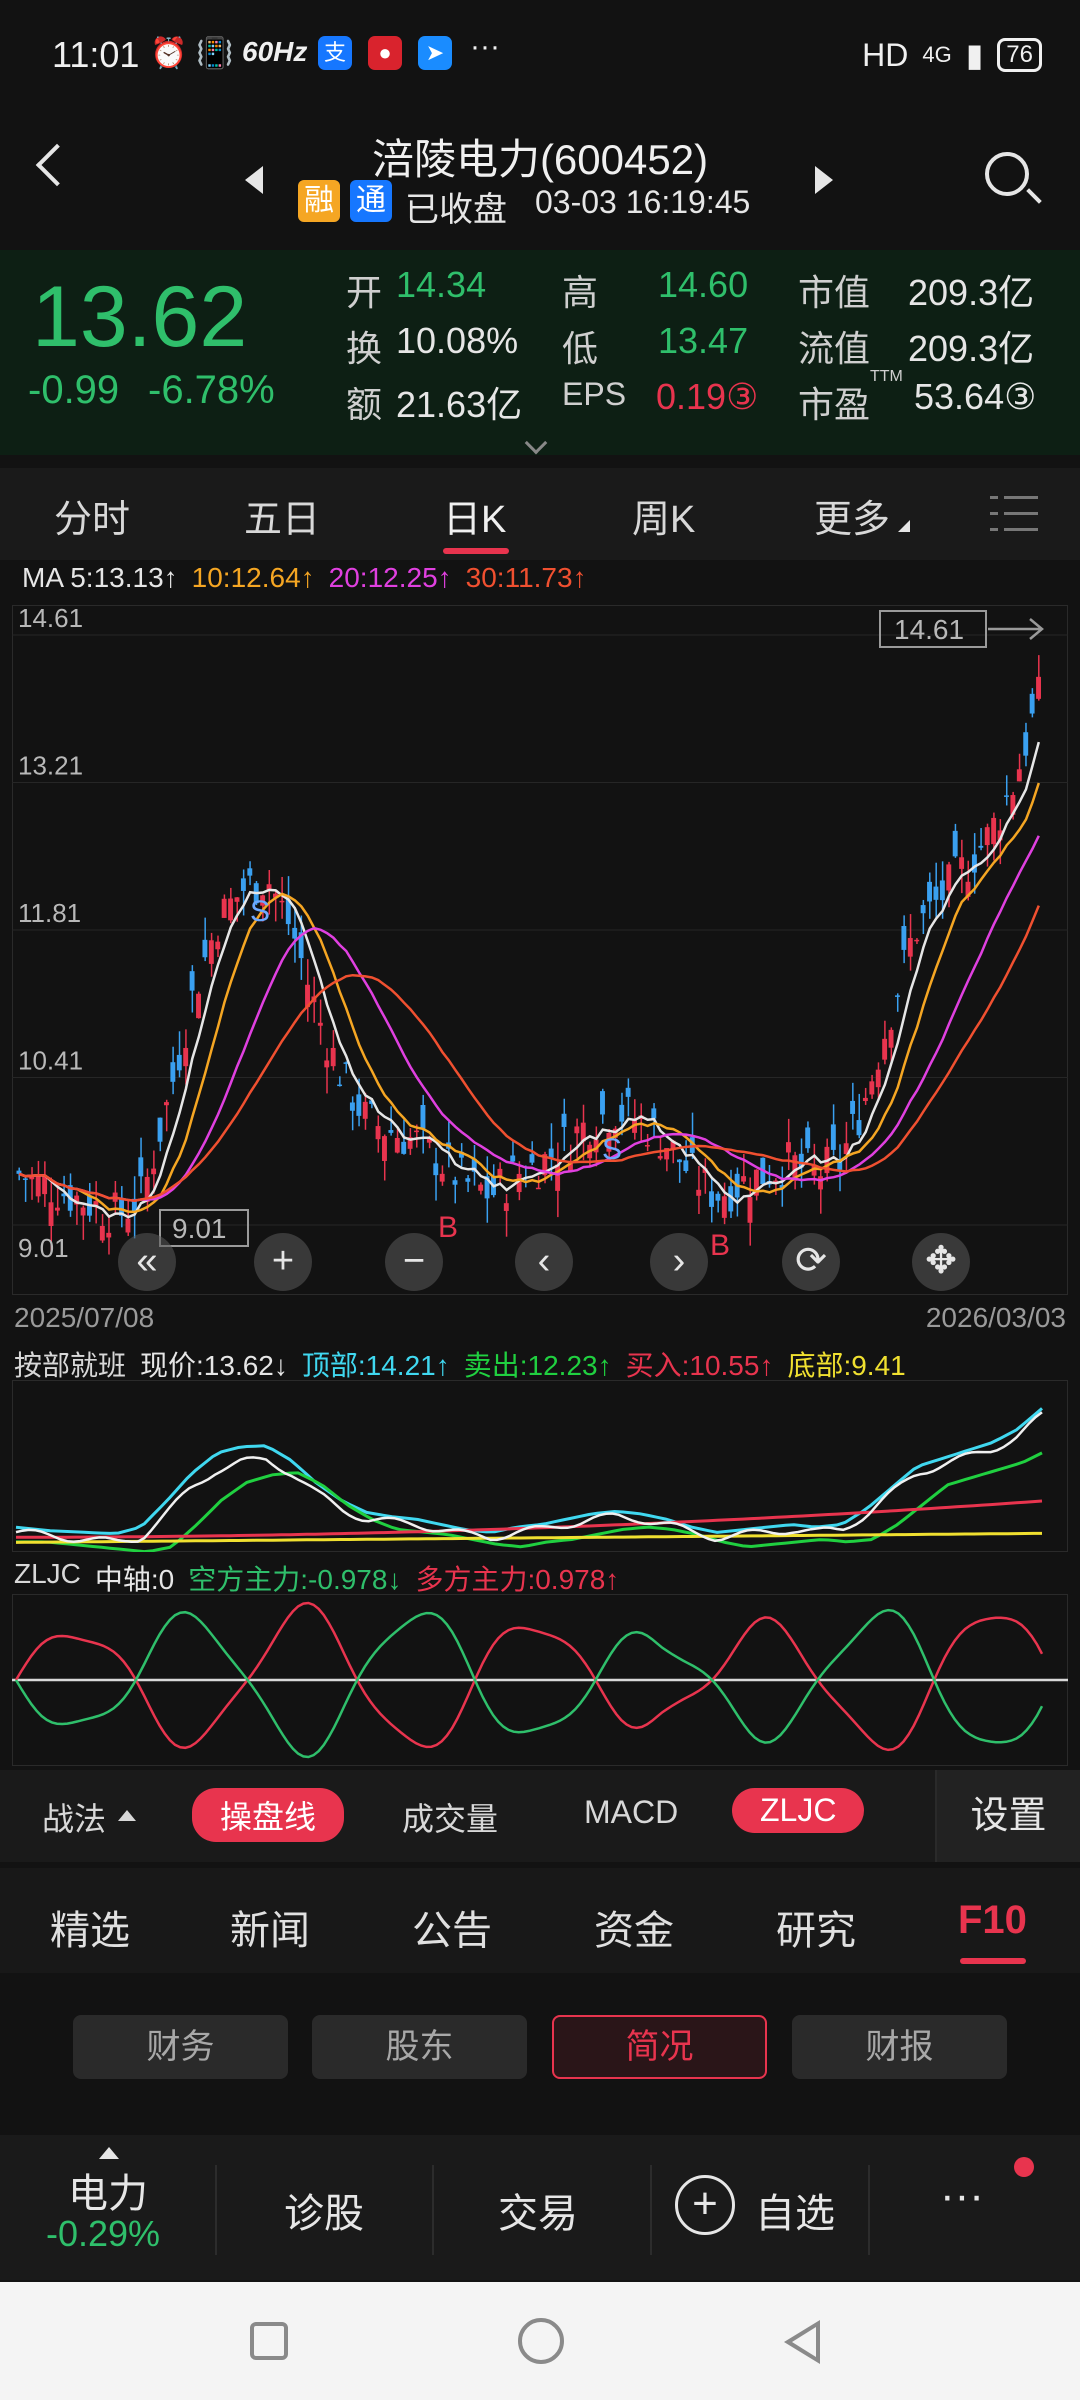 The height and width of the screenshot is (2400, 1080). I want to click on subtab-finance: 财务, so click(180, 2047).